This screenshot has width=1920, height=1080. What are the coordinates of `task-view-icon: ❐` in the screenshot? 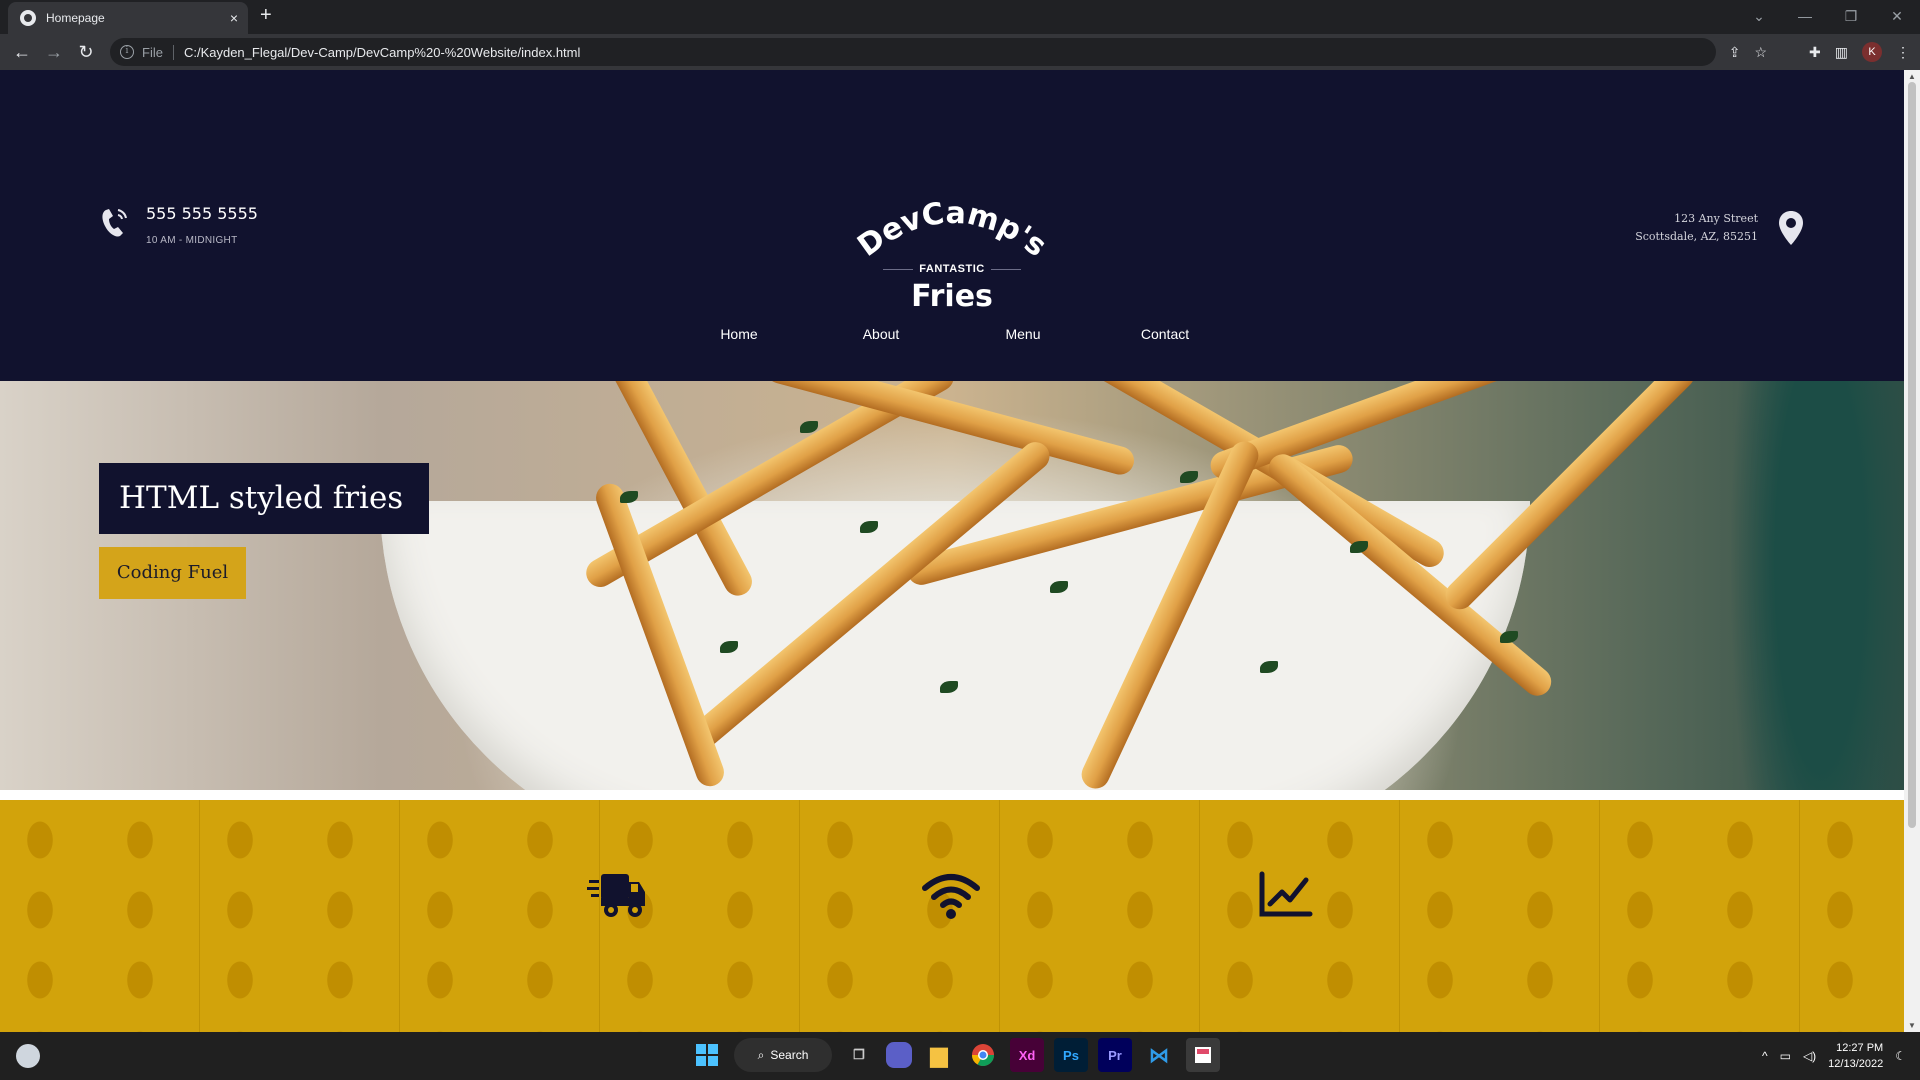 It's located at (859, 1055).